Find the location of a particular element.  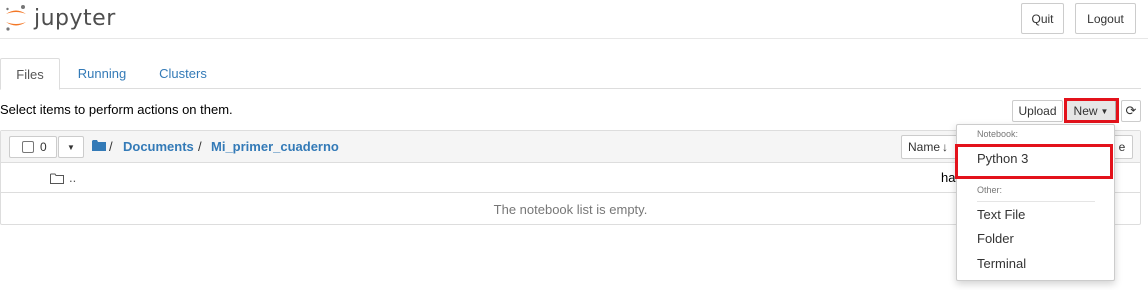

select-all-checkbox: 0 is located at coordinates (33, 147).